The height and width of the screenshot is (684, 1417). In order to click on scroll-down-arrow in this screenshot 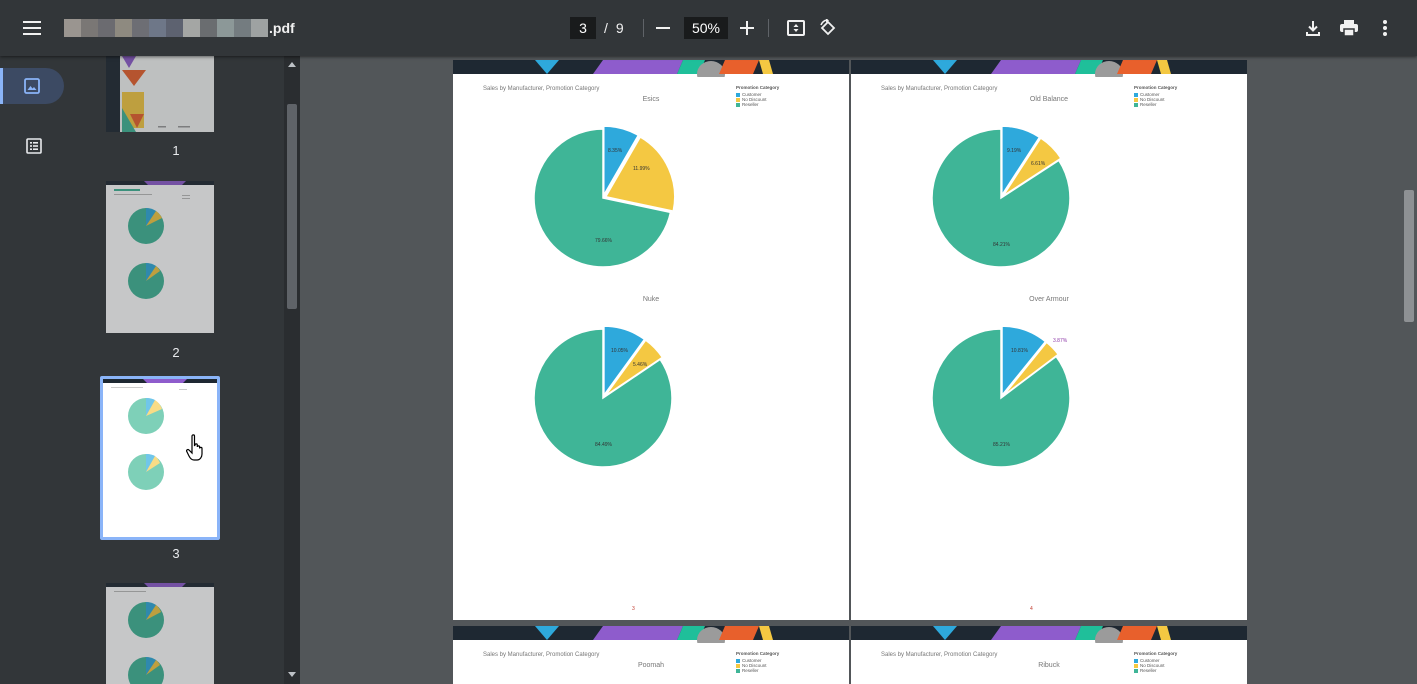, I will do `click(292, 674)`.